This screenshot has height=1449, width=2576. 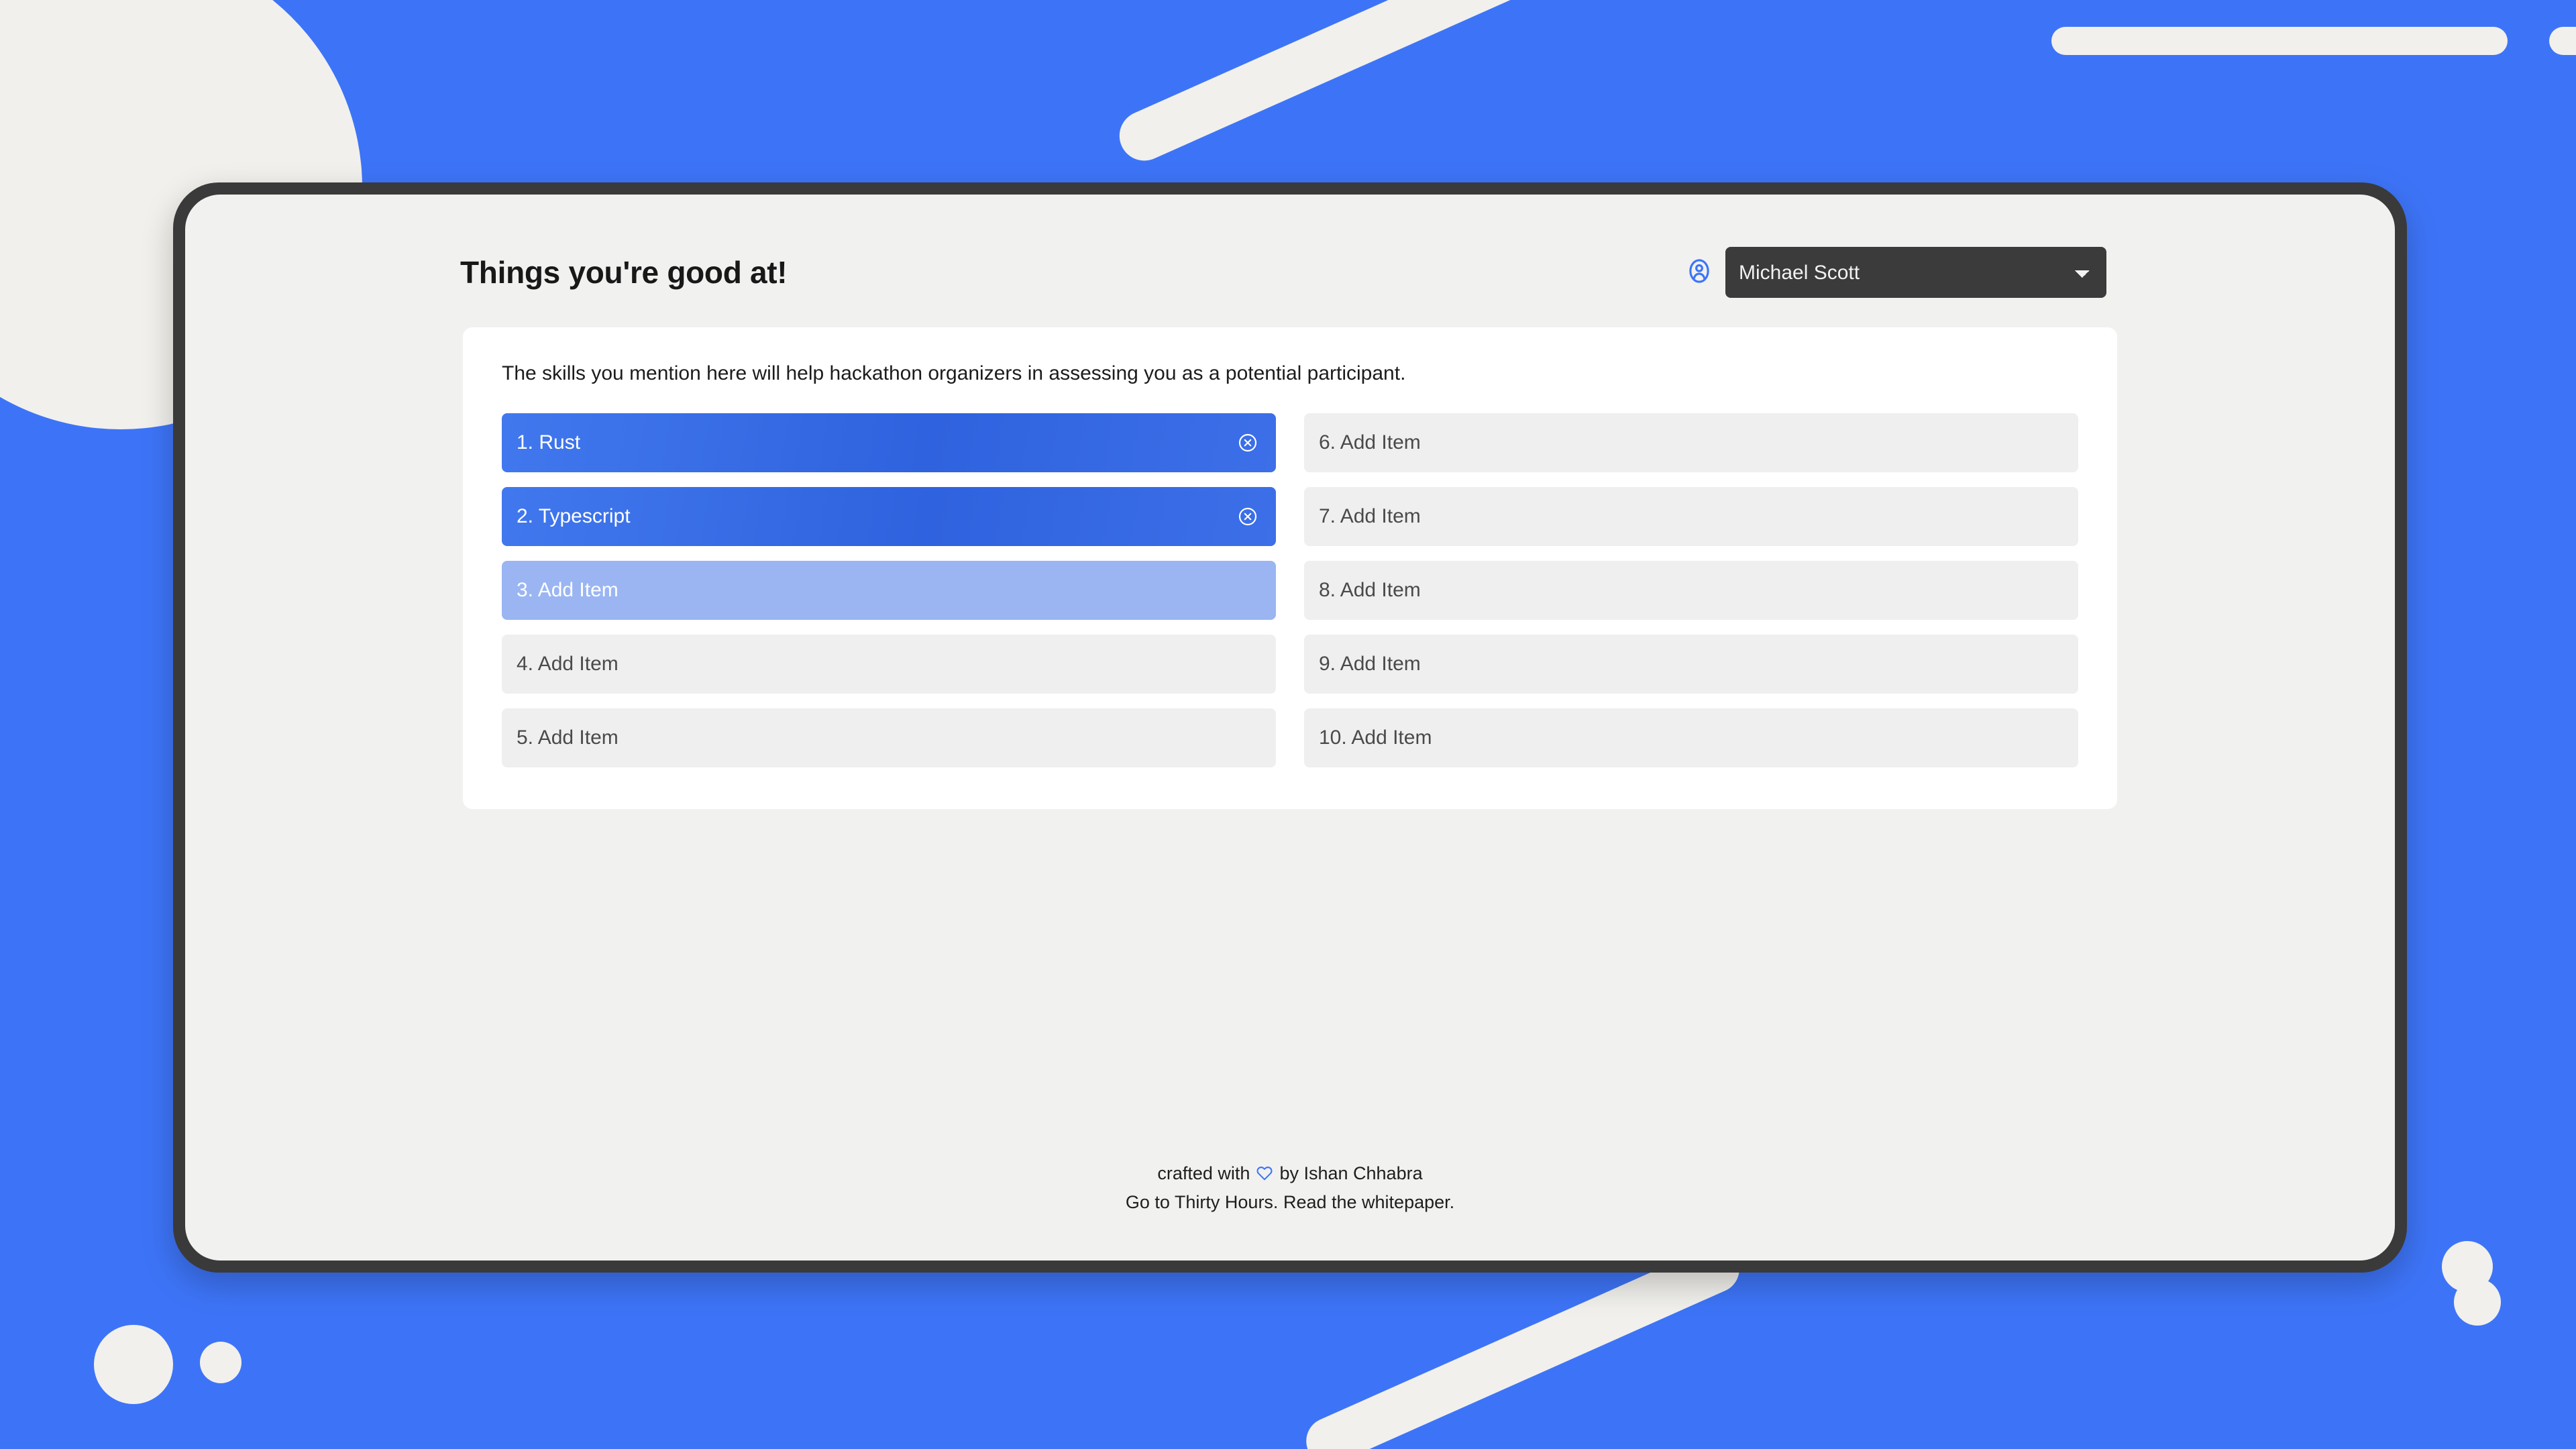 I want to click on skill-item-2: 2. Typescript, so click(x=889, y=516).